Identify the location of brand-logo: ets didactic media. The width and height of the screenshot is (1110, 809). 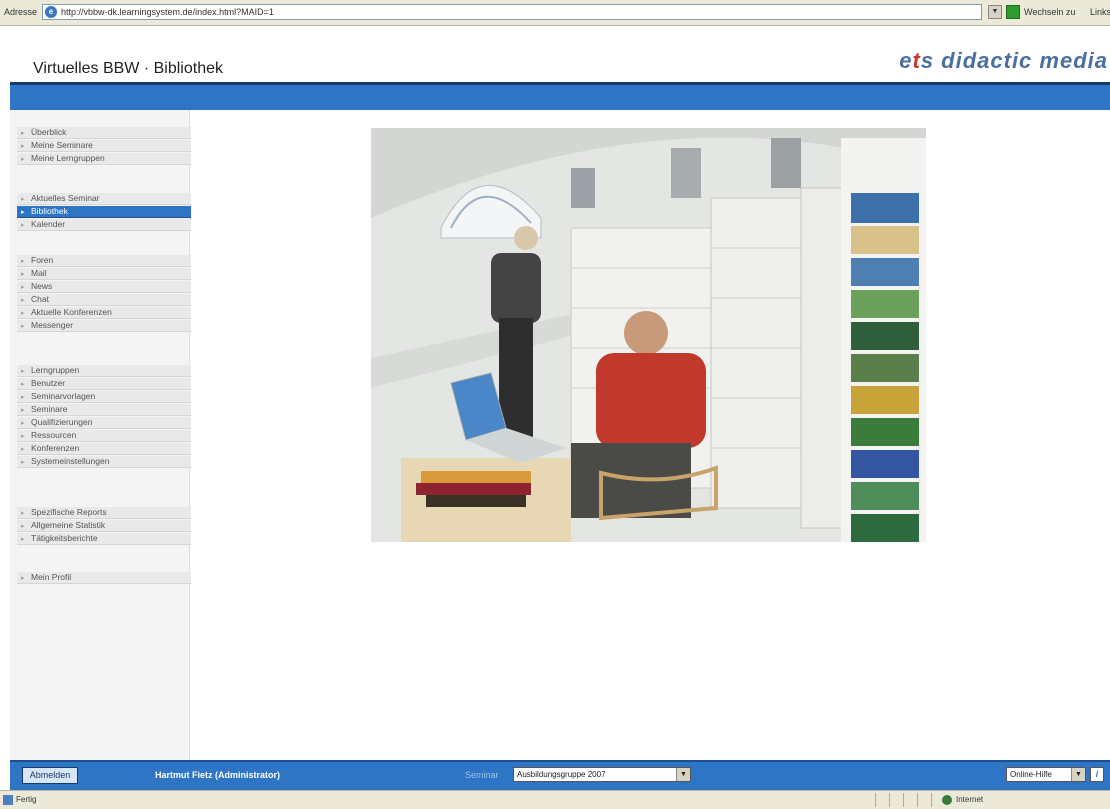
(1003, 61).